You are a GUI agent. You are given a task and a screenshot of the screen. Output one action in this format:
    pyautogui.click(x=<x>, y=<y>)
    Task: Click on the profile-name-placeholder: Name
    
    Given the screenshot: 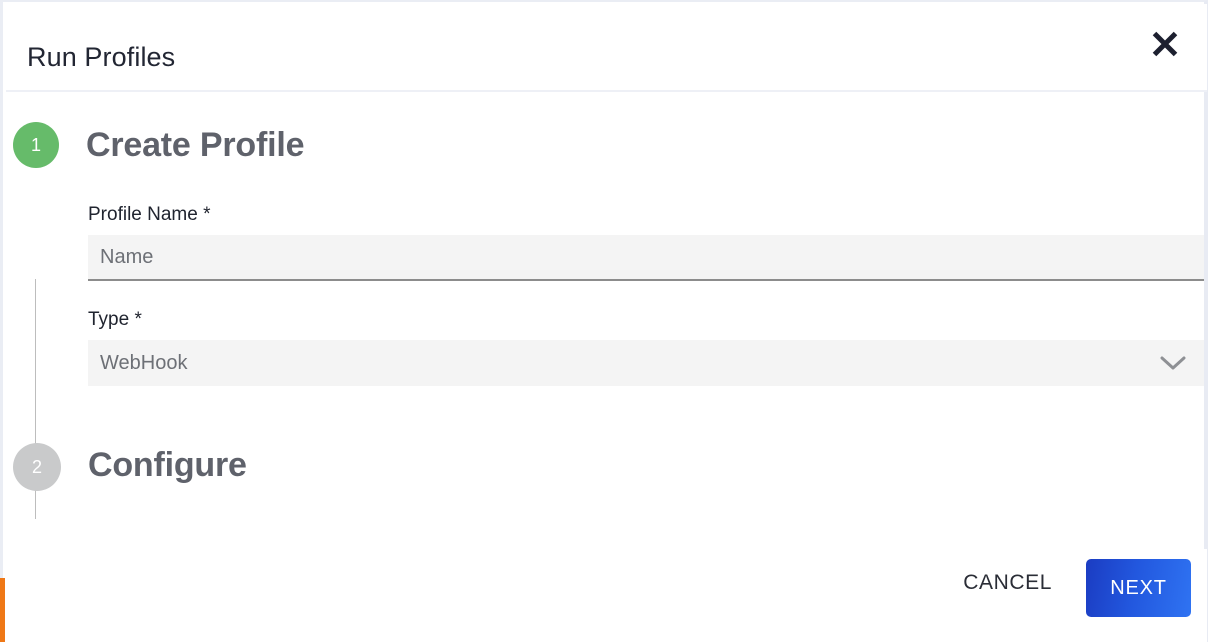 What is the action you would take?
    pyautogui.click(x=127, y=256)
    